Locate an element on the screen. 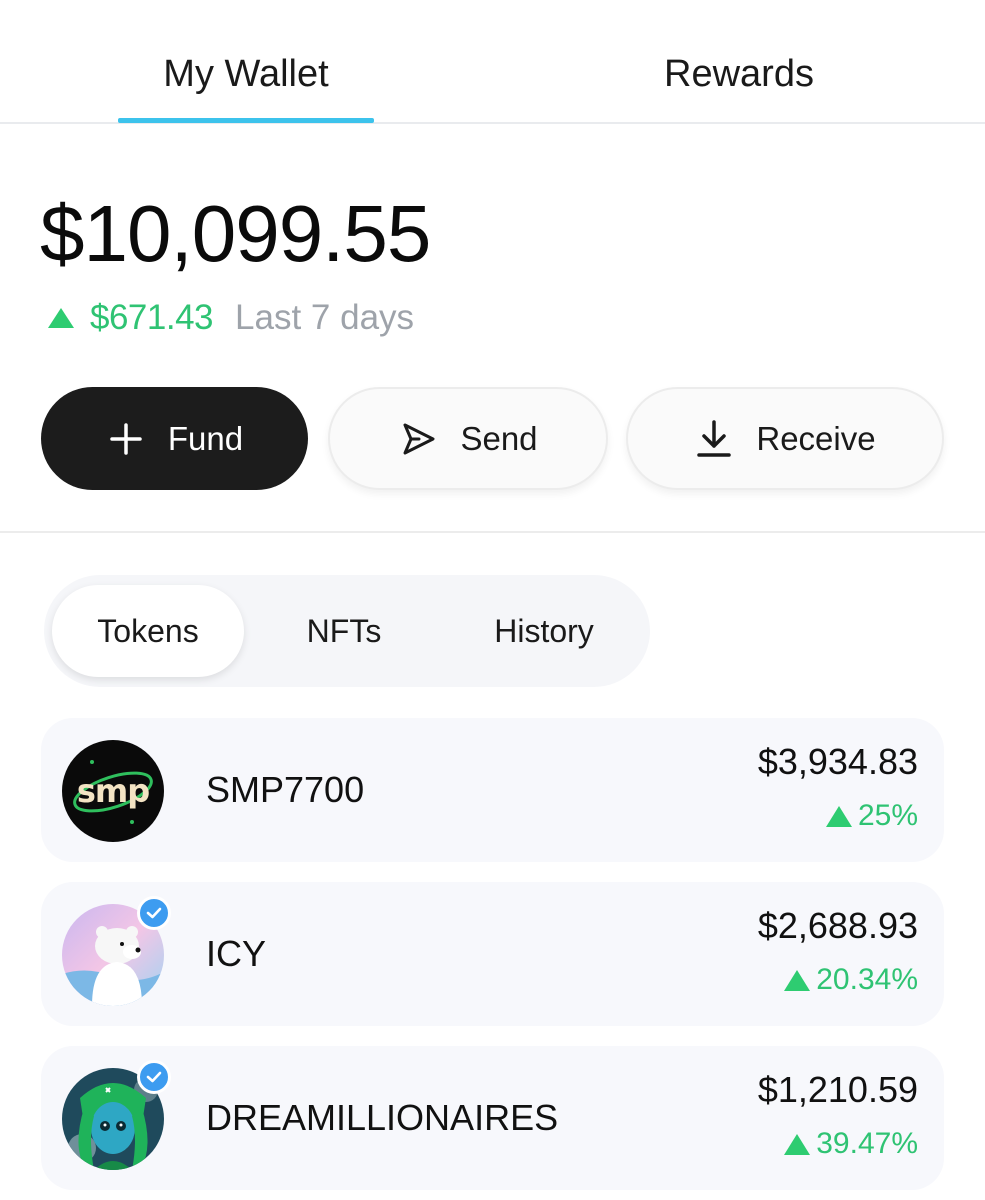  token-value: $2,688.93 is located at coordinates (837, 925).